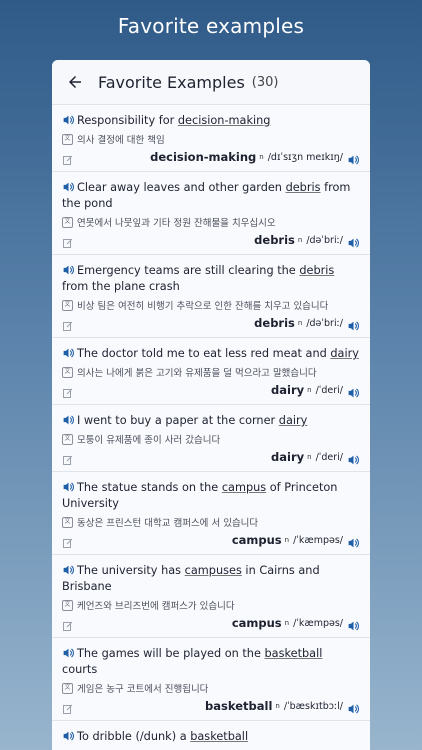 The height and width of the screenshot is (750, 422). I want to click on word-headword: debris, so click(274, 323).